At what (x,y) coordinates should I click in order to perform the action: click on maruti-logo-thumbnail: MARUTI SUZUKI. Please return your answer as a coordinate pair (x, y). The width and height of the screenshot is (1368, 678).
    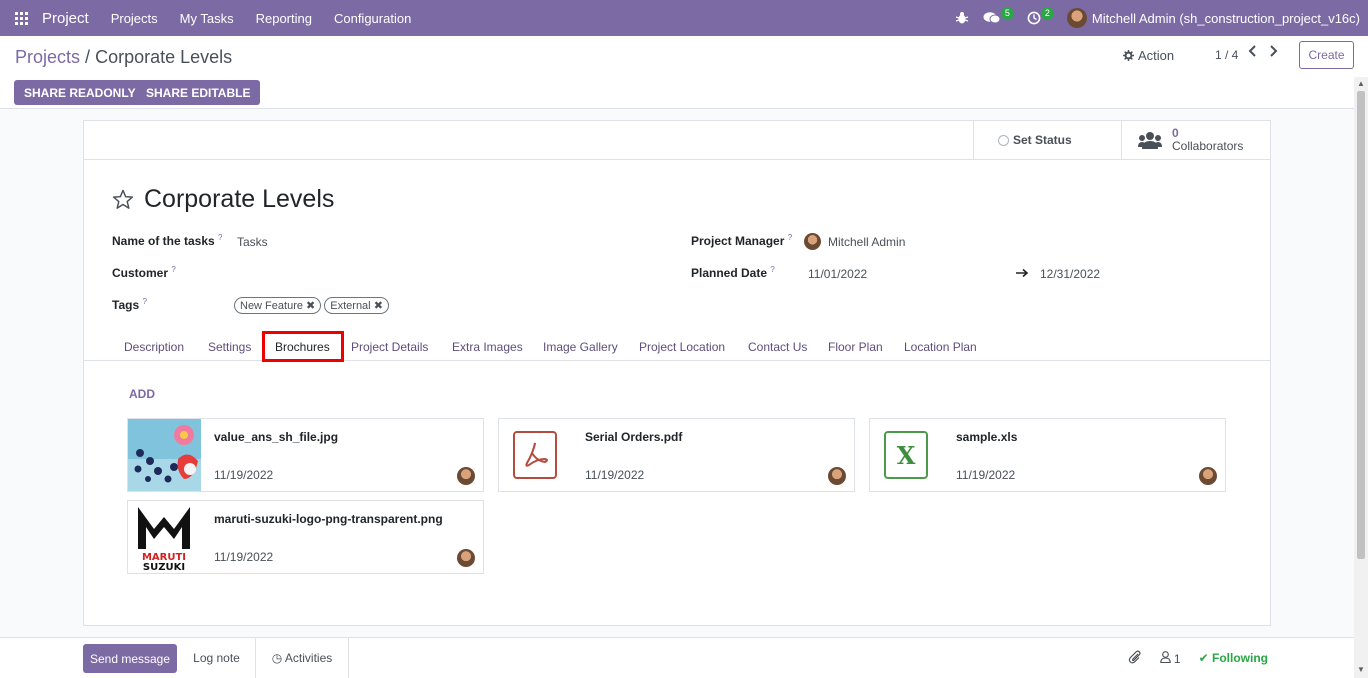
    Looking at the image, I should click on (164, 537).